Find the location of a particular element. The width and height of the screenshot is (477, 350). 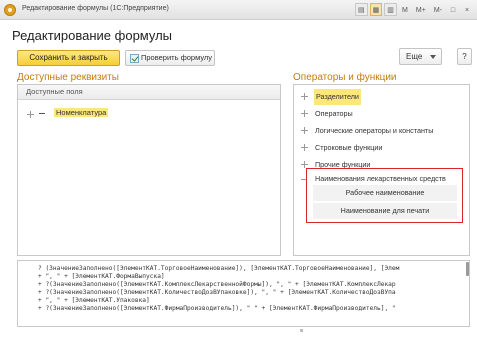

insert-print-name-button: Наименование для печати is located at coordinates (385, 211).